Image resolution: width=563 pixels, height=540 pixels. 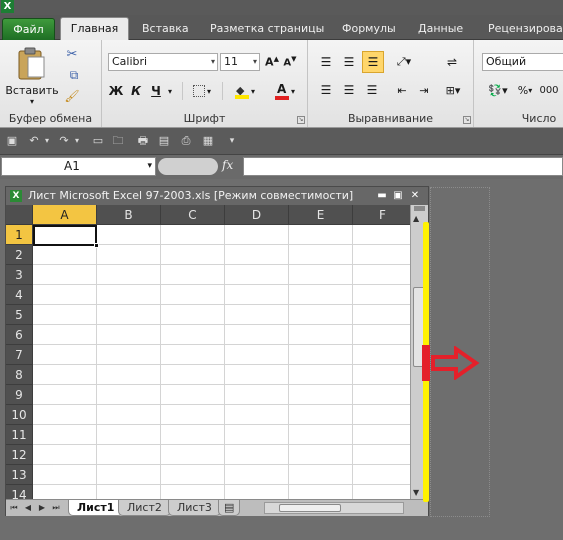 I want to click on row-header-5: 5, so click(x=19, y=315).